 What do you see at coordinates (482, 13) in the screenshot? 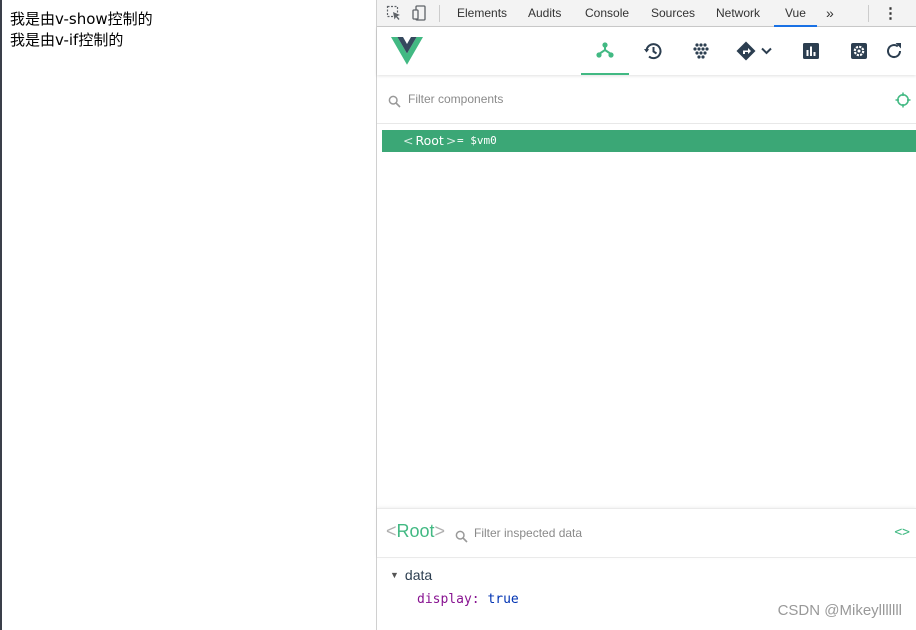
I see `tab-elements: Elements` at bounding box center [482, 13].